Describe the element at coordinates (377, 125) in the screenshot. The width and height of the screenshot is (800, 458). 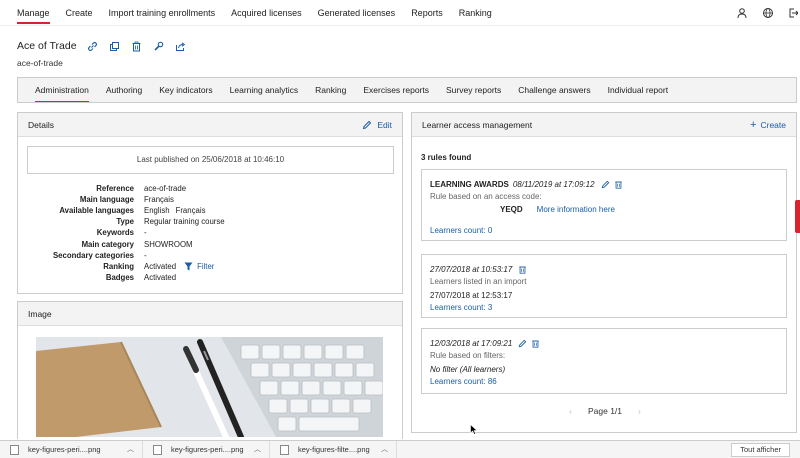
I see `edit-button: Edit` at that location.